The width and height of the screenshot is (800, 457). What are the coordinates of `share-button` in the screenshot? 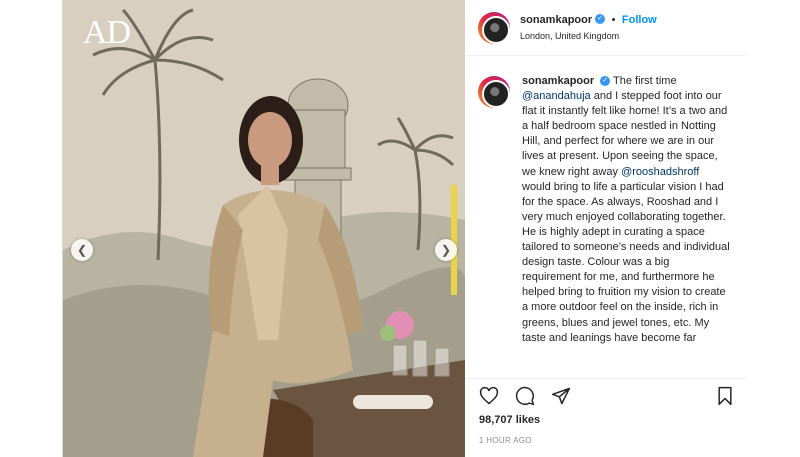 It's located at (561, 396).